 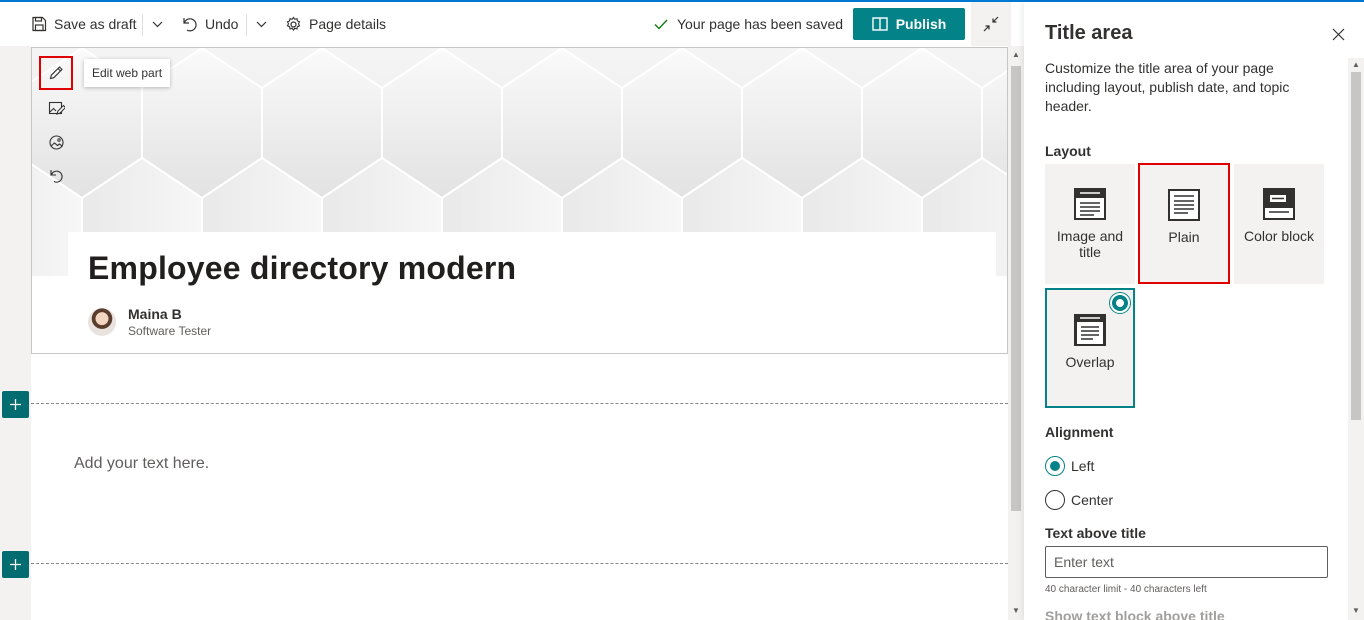 What do you see at coordinates (1184, 237) in the screenshot?
I see `layout-option-label: Plain` at bounding box center [1184, 237].